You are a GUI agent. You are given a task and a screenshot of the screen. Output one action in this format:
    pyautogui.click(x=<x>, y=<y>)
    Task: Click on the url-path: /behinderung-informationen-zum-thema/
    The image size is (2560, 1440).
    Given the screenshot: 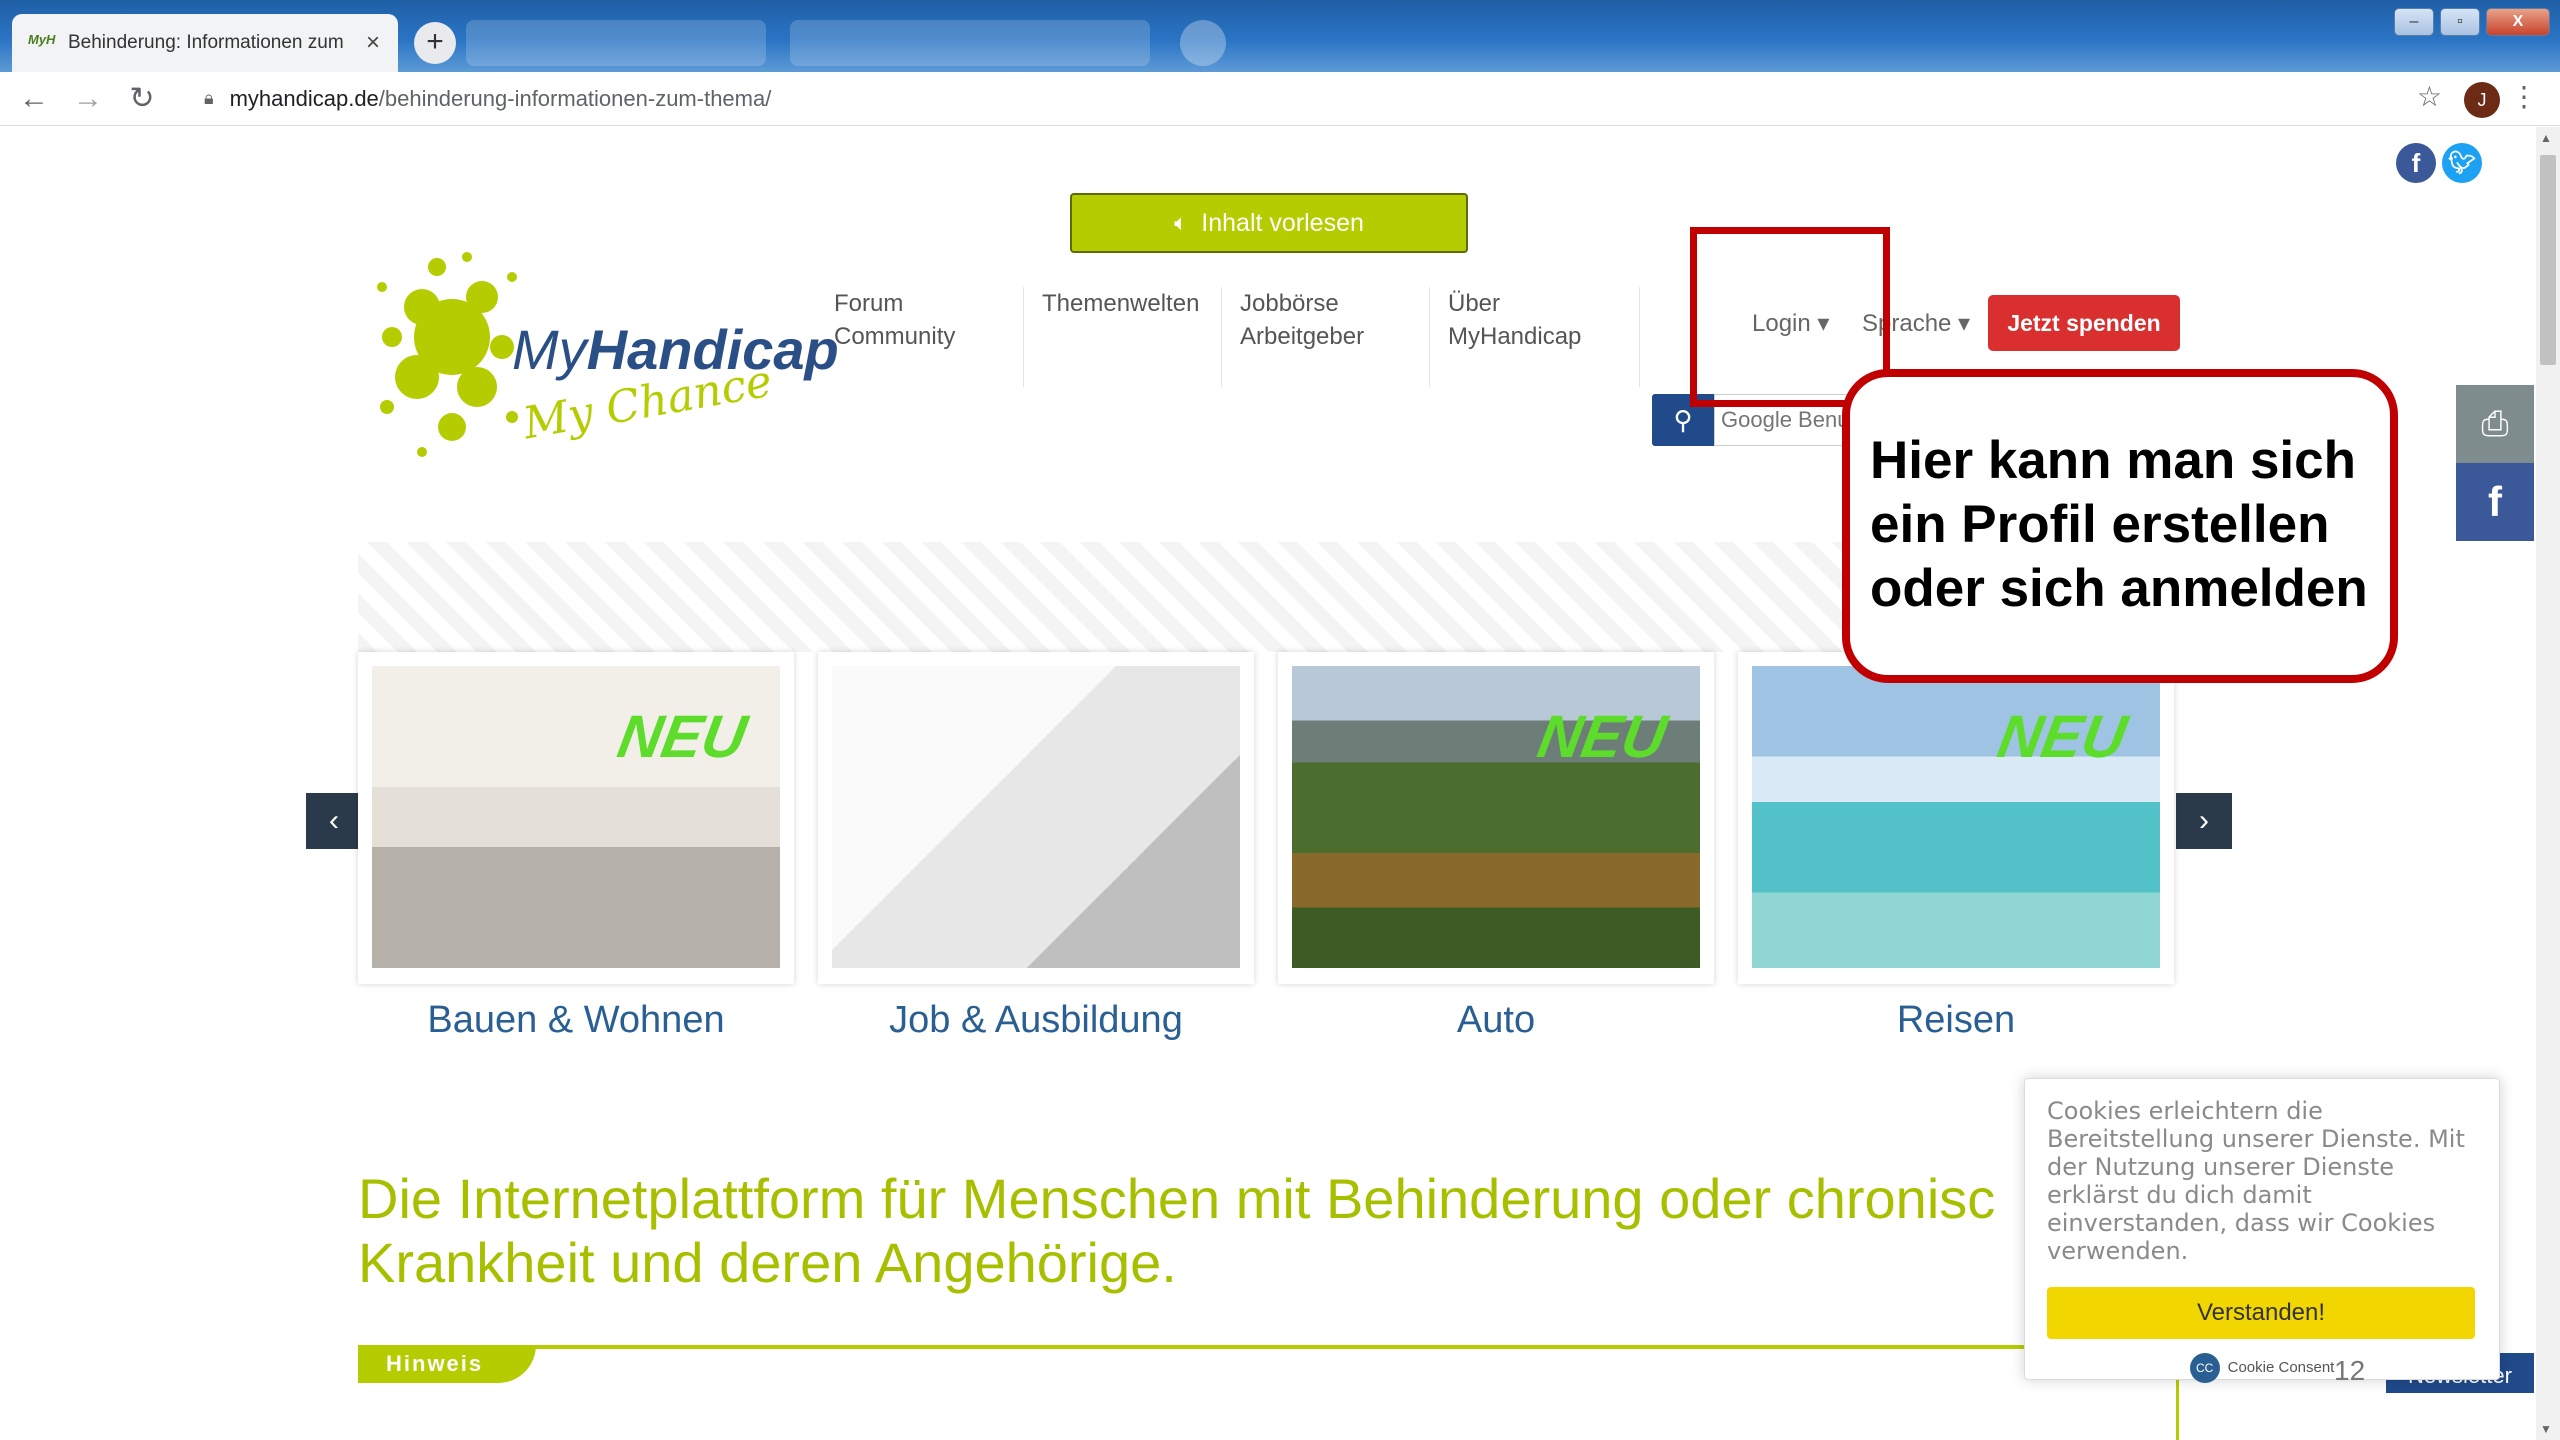 What is the action you would take?
    pyautogui.click(x=575, y=98)
    